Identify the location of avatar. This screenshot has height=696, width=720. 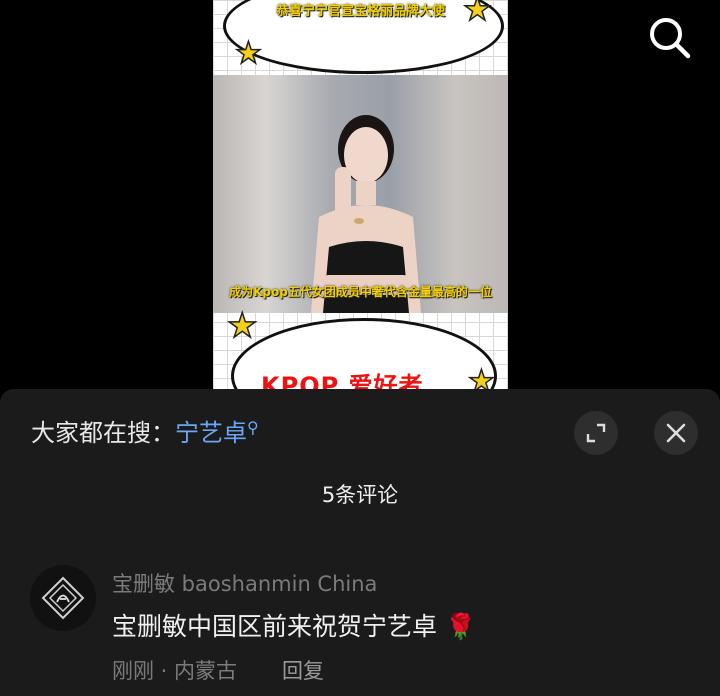
(63, 598).